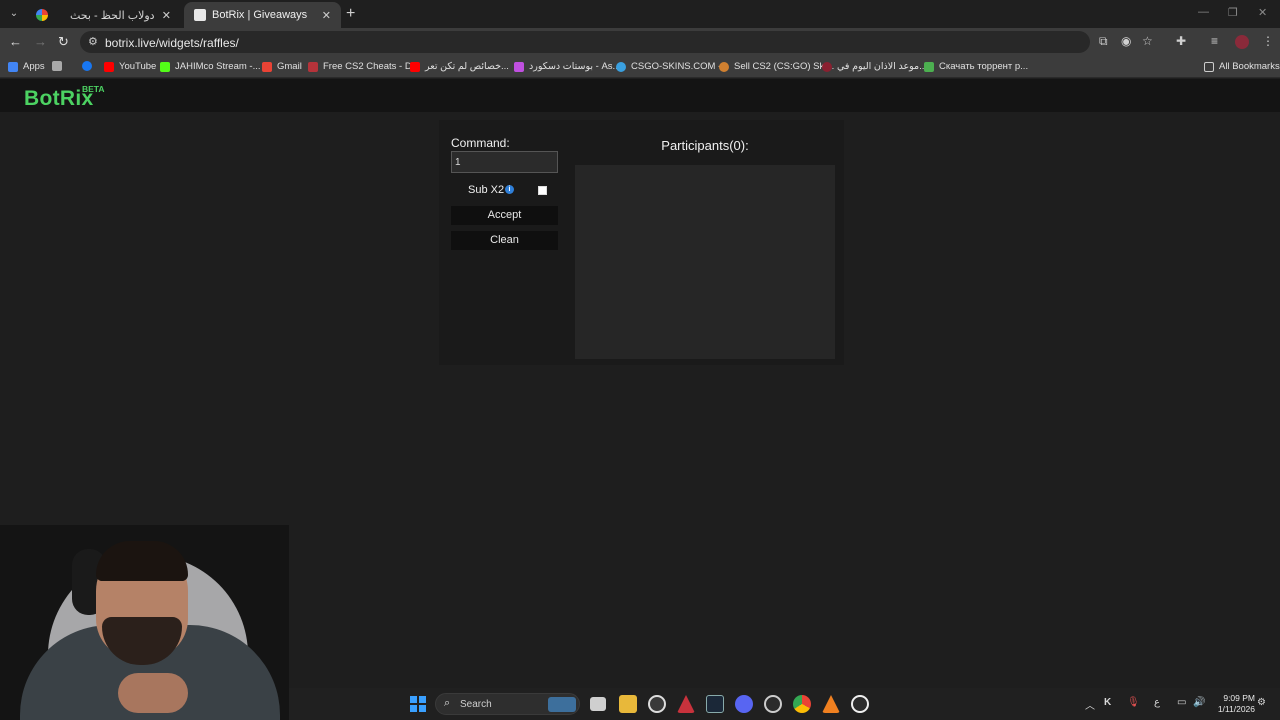 The height and width of the screenshot is (720, 1280). Describe the element at coordinates (773, 704) in the screenshot. I see `app-circle-icon` at that location.